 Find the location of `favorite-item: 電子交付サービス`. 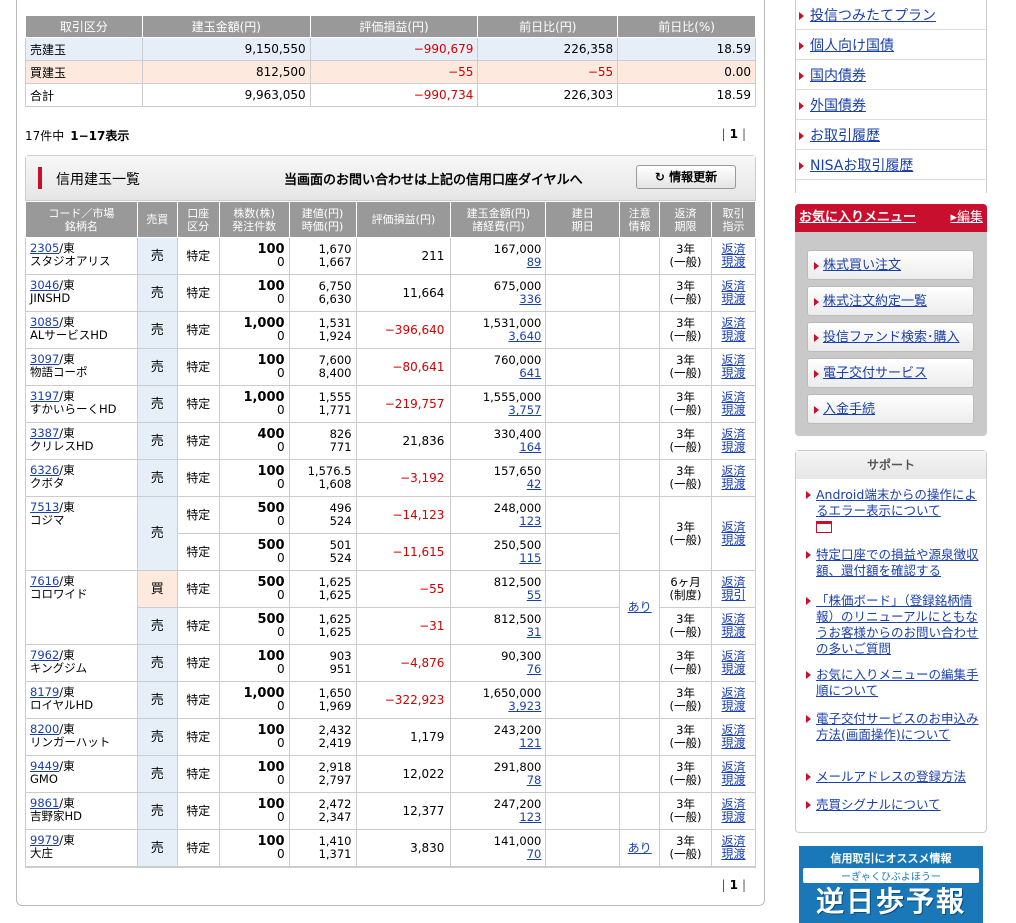

favorite-item: 電子交付サービス is located at coordinates (890, 373).